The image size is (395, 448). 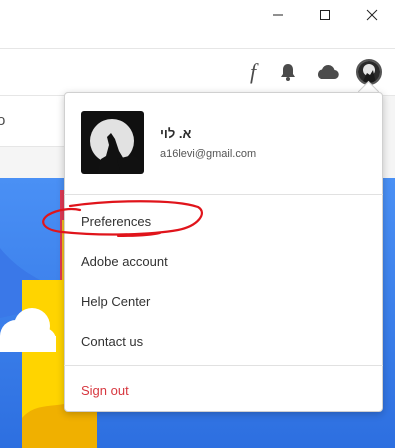 I want to click on subnav-strip, so click(x=35, y=121).